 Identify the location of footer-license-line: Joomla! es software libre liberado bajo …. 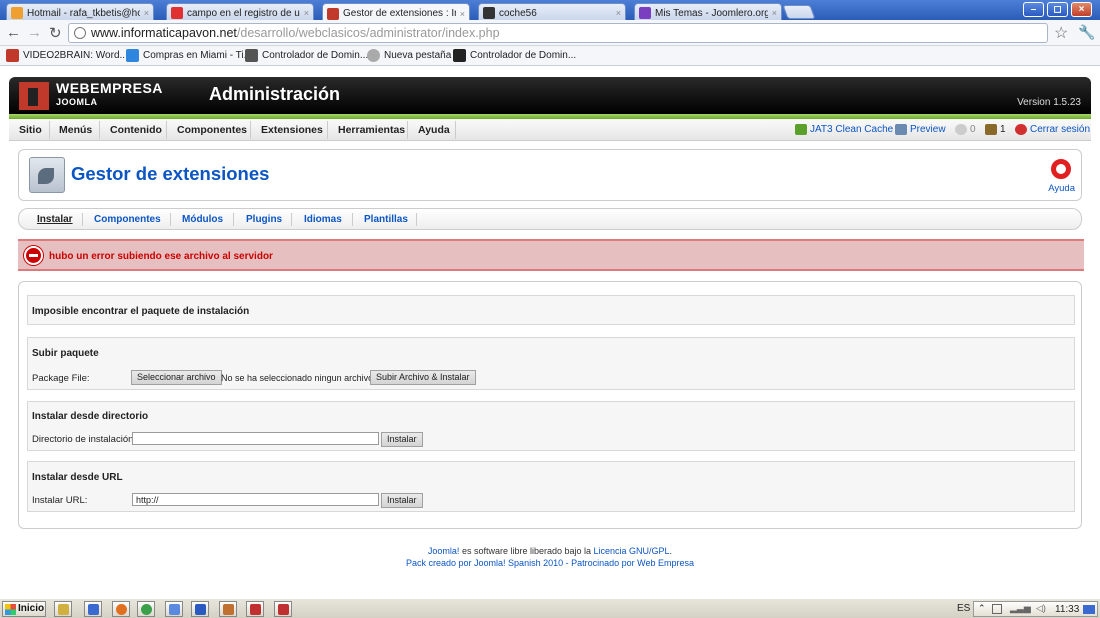
(550, 551).